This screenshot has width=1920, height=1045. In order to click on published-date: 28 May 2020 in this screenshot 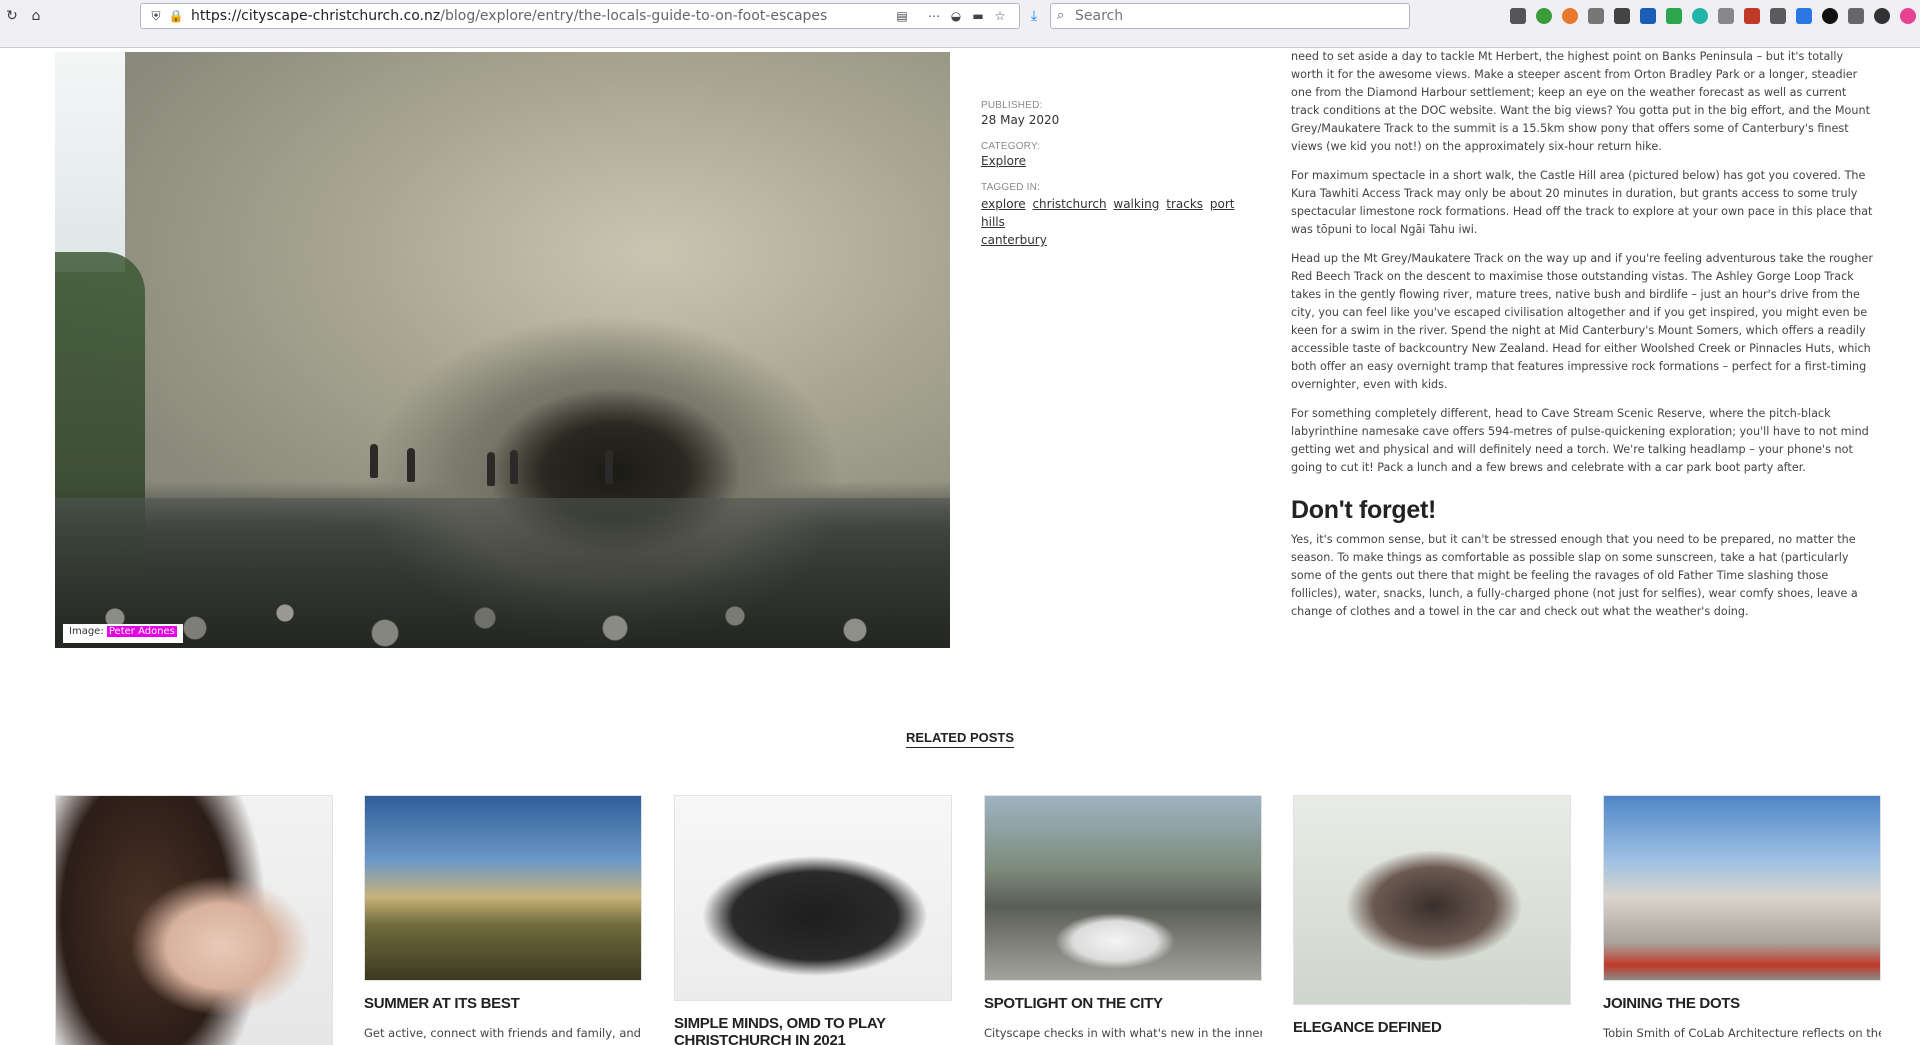, I will do `click(1020, 120)`.